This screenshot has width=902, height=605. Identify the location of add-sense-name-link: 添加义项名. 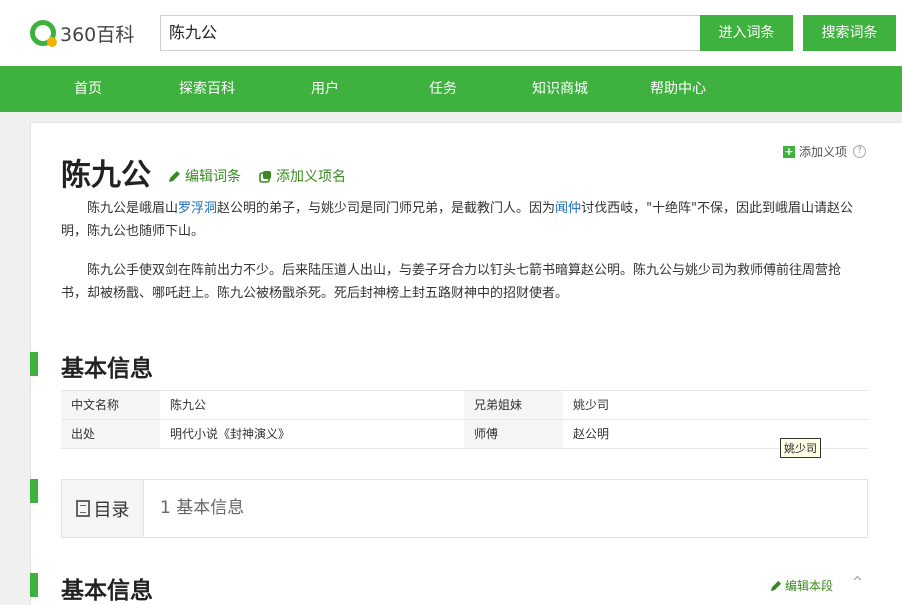
(302, 176).